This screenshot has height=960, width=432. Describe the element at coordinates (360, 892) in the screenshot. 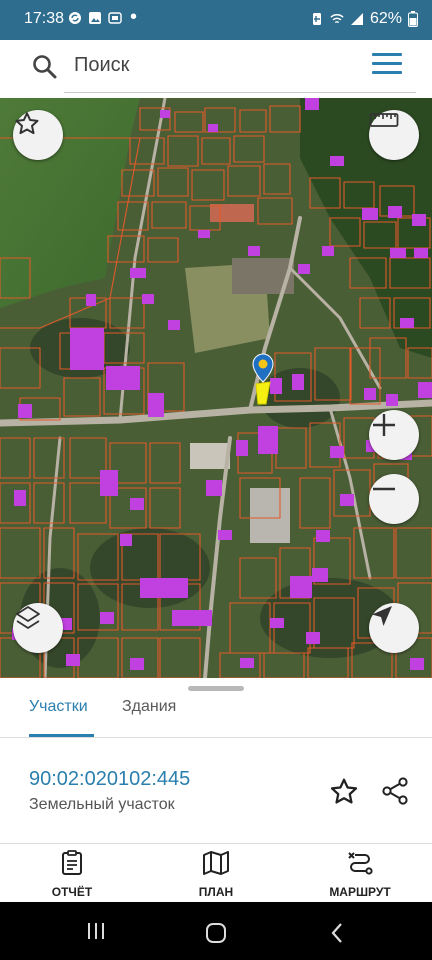

I see `route-label: МАРШРУТ` at that location.